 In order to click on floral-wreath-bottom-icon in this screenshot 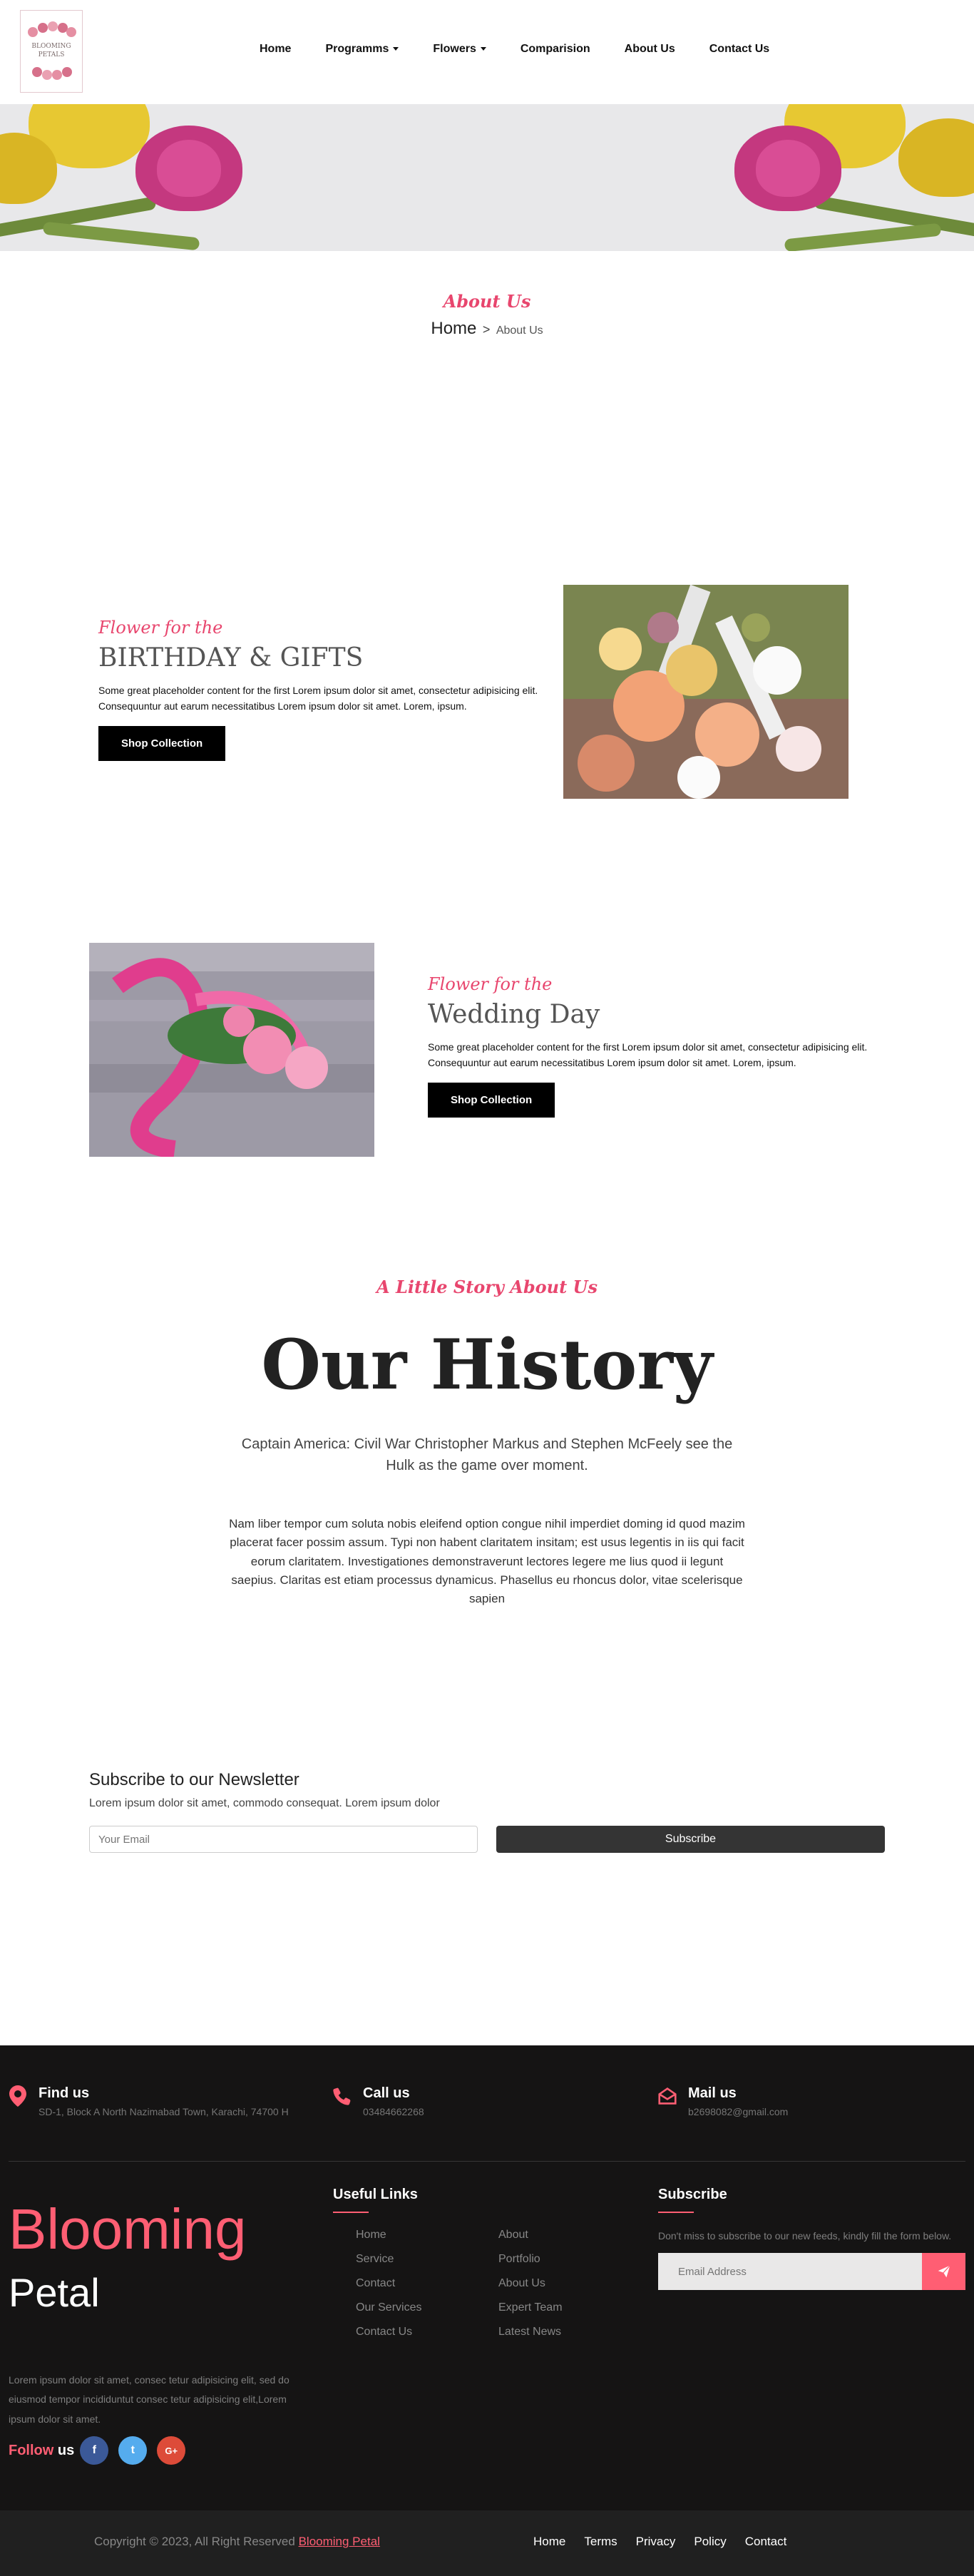, I will do `click(51, 70)`.